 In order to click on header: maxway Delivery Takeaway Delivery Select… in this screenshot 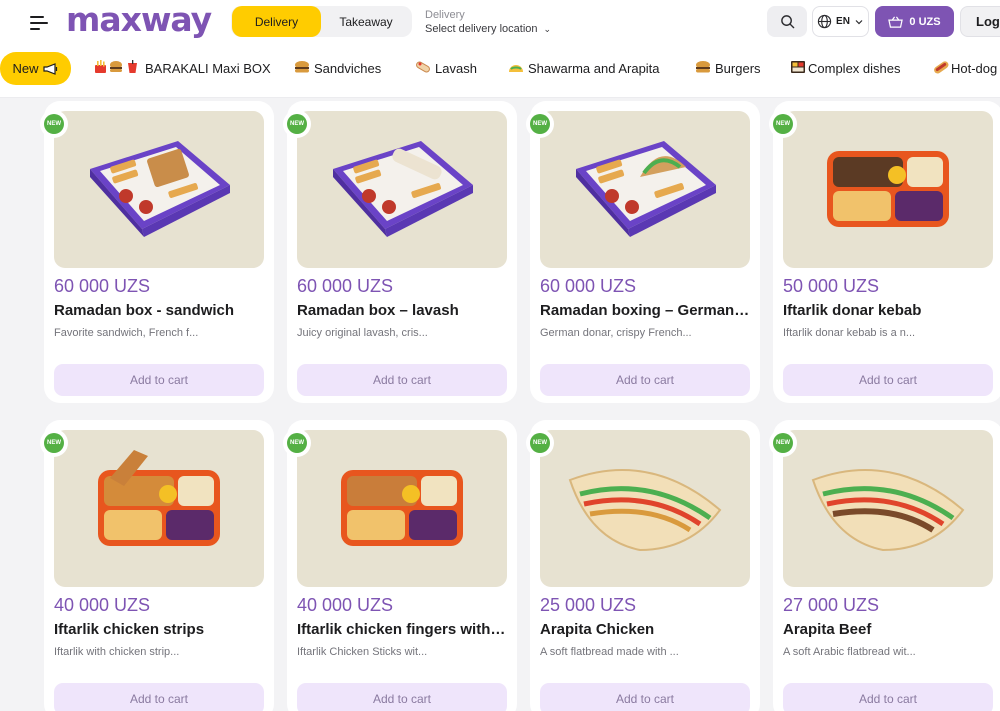, I will do `click(500, 23)`.